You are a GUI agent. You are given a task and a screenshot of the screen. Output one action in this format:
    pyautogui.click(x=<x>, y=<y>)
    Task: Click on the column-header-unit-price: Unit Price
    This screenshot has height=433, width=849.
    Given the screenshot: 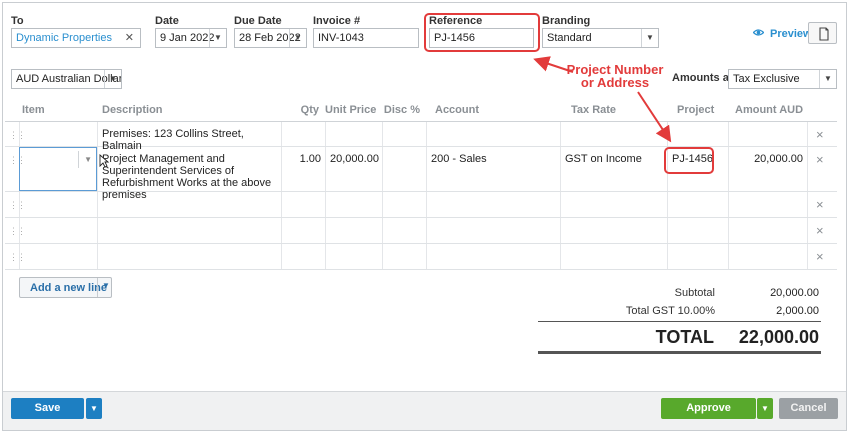 What is the action you would take?
    pyautogui.click(x=351, y=110)
    